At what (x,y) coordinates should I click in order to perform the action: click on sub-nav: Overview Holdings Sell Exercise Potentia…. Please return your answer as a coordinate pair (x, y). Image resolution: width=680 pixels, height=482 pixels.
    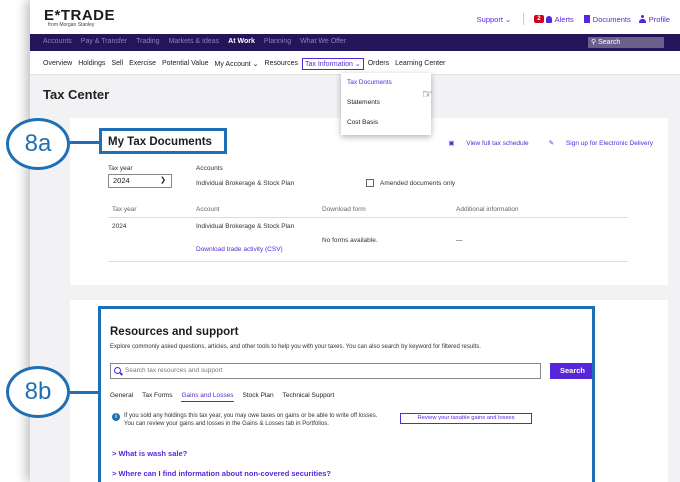
    Looking at the image, I should click on (355, 63).